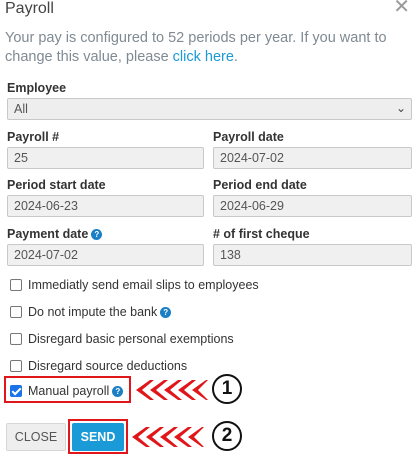  What do you see at coordinates (16, 391) in the screenshot?
I see `manual-payroll-checkbox` at bounding box center [16, 391].